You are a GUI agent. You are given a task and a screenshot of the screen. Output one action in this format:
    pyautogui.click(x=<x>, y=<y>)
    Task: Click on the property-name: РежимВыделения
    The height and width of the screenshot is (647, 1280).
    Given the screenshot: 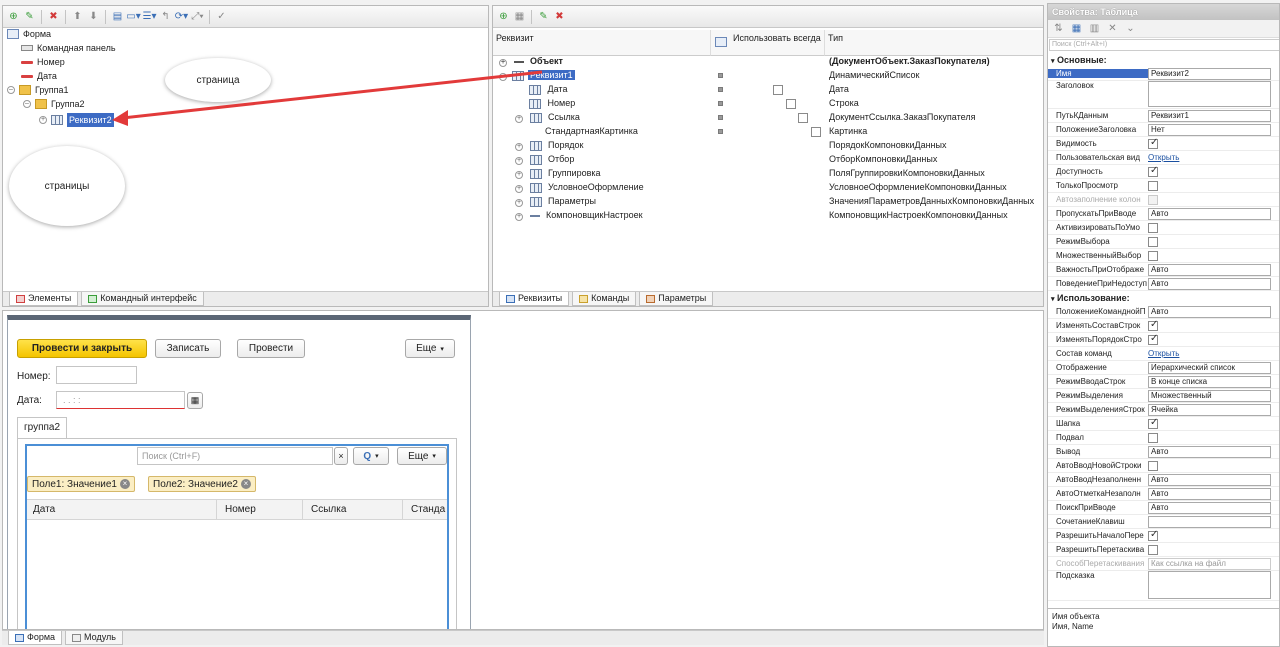 What is the action you would take?
    pyautogui.click(x=1089, y=395)
    